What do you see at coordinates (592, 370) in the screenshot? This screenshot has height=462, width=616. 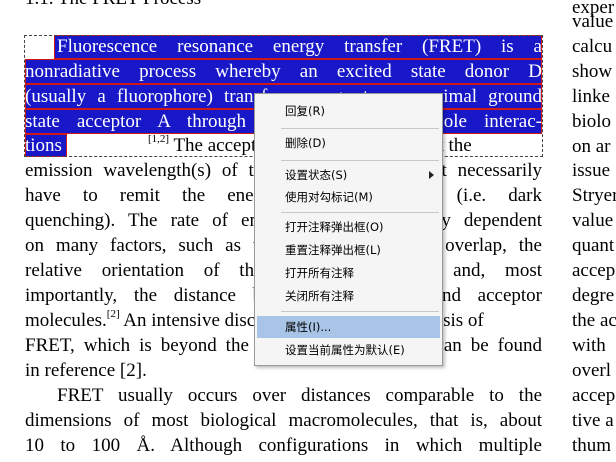 I see `right-column-text: overl` at bounding box center [592, 370].